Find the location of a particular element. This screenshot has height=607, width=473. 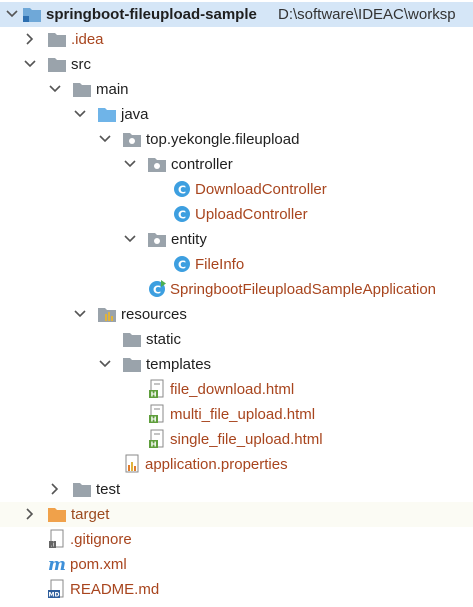

tree-row-src: src is located at coordinates (236, 64).